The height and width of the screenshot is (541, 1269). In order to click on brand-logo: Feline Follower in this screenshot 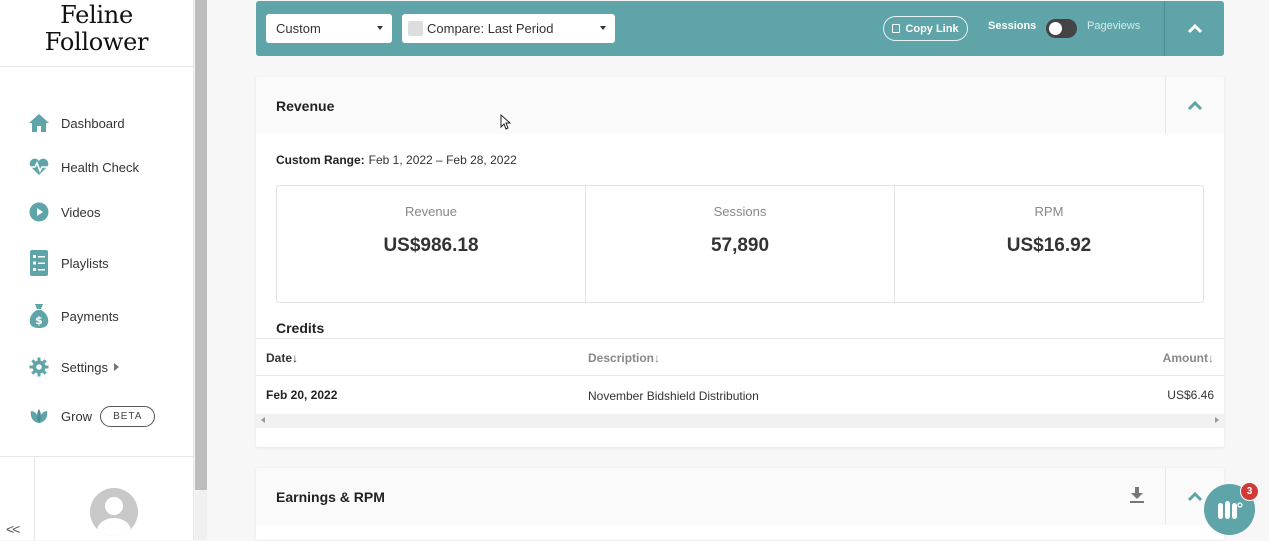, I will do `click(96, 33)`.